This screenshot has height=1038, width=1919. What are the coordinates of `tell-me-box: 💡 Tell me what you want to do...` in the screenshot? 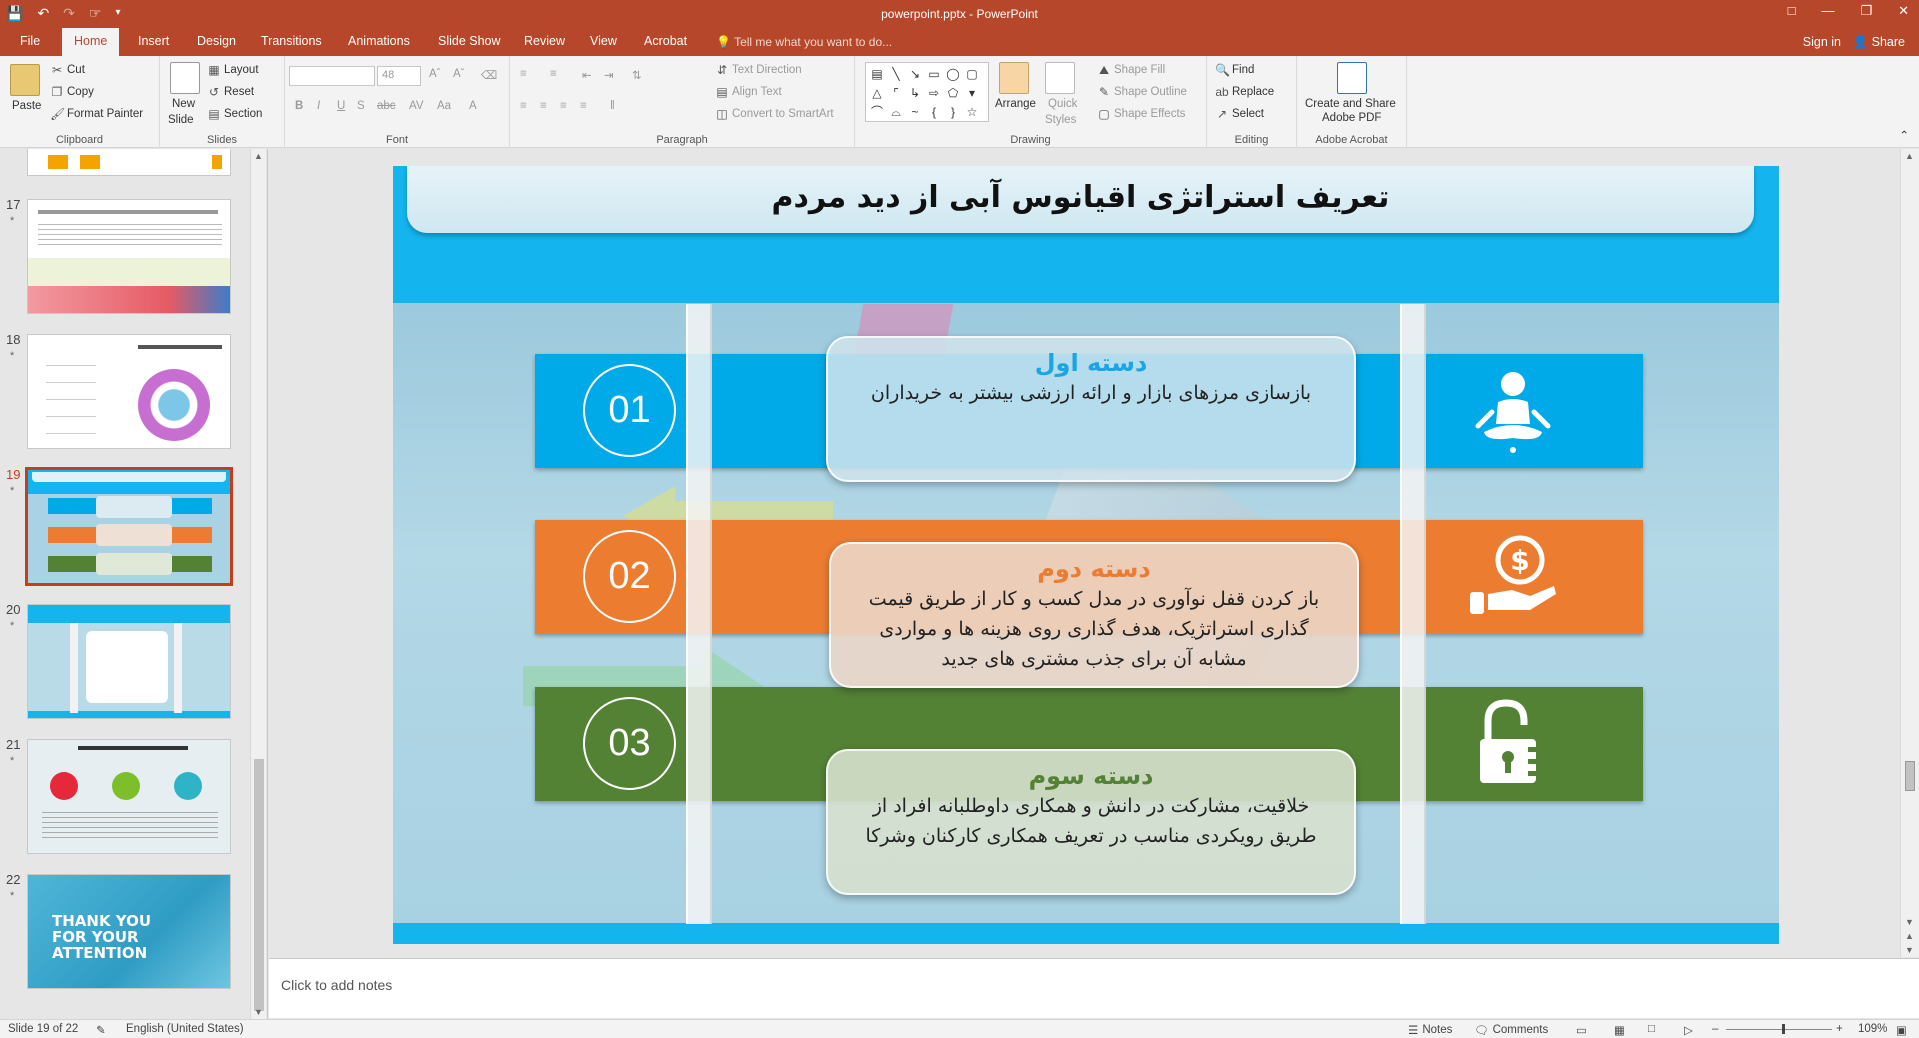 It's located at (804, 42).